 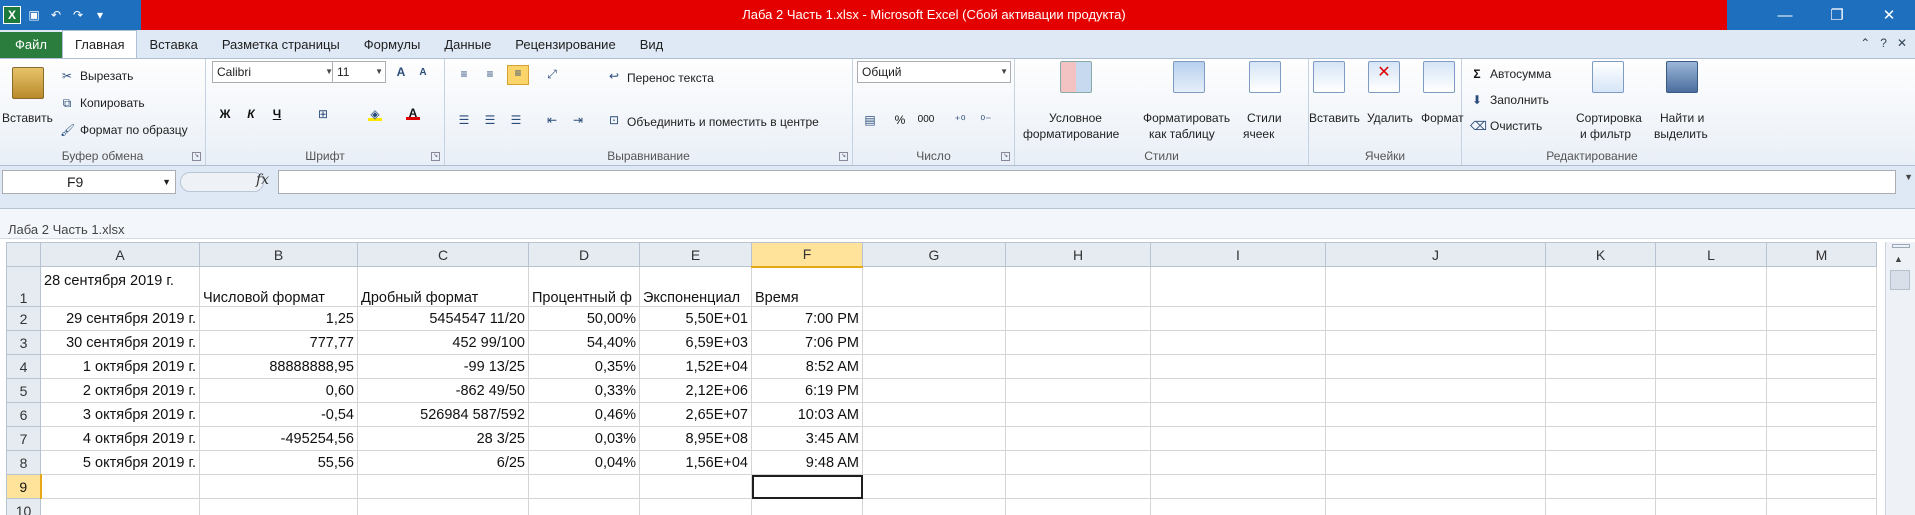 I want to click on format-as-table-icon, so click(x=1189, y=77).